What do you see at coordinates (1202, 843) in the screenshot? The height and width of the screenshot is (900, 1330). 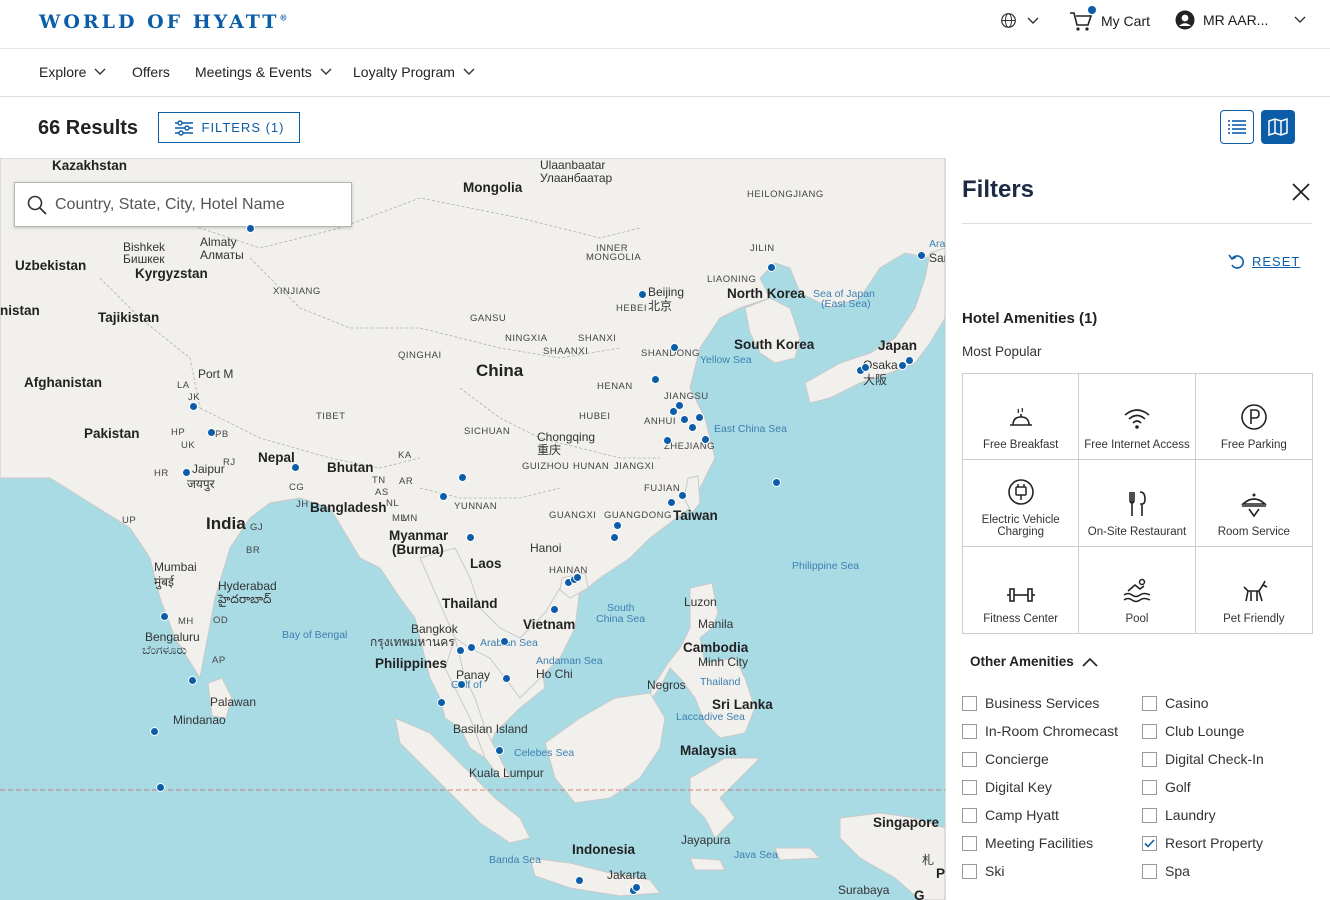 I see `amenity-checkbox: Resort Property` at bounding box center [1202, 843].